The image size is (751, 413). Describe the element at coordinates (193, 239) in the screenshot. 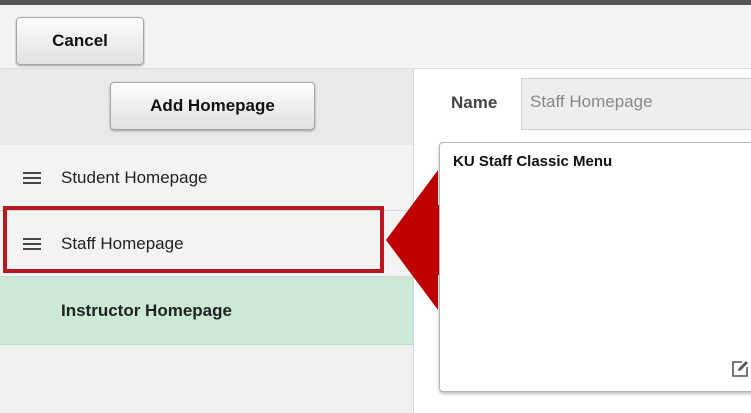

I see `highlight-box` at that location.